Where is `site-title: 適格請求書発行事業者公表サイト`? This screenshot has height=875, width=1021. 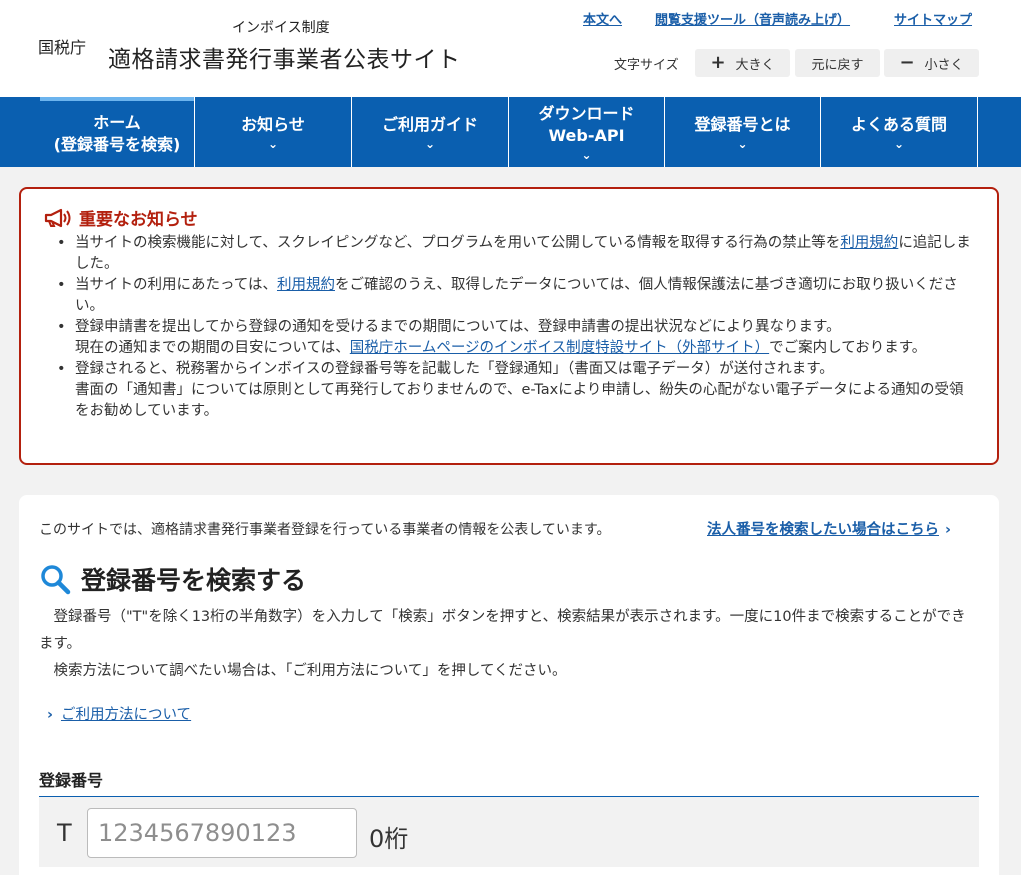
site-title: 適格請求書発行事業者公表サイト is located at coordinates (284, 57).